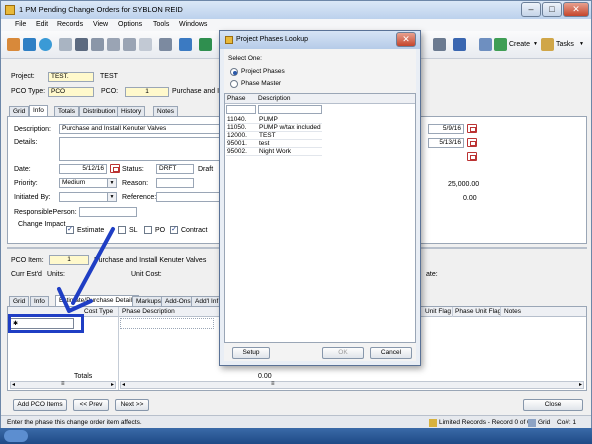 The height and width of the screenshot is (444, 592). What do you see at coordinates (165, 44) in the screenshot?
I see `print-icon` at bounding box center [165, 44].